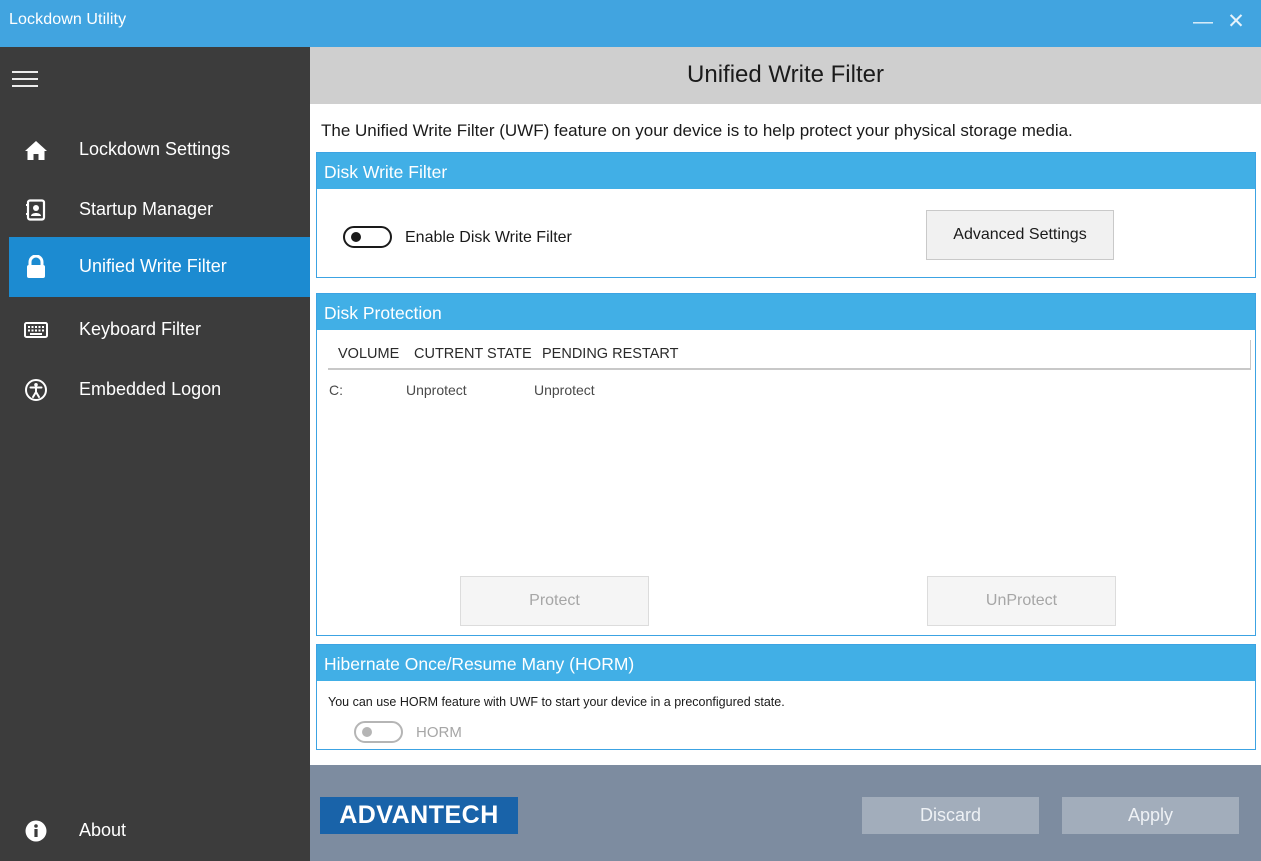 The width and height of the screenshot is (1261, 861). Describe the element at coordinates (1021, 601) in the screenshot. I see `unprotect-button: UnProtect` at that location.